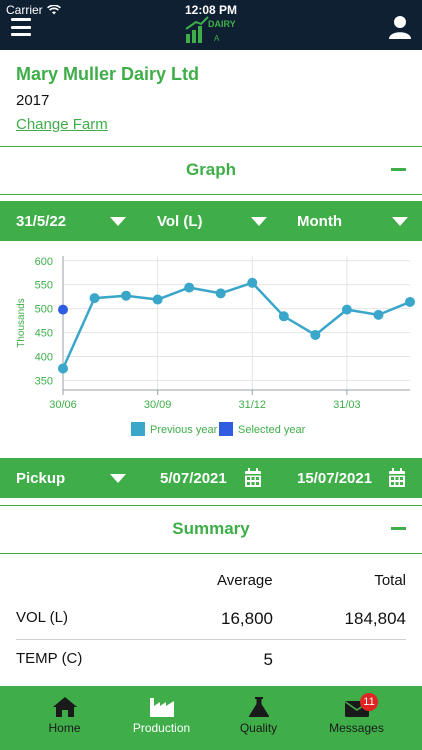 The width and height of the screenshot is (422, 750). Describe the element at coordinates (272, 430) in the screenshot. I see `legend-label: Selected year` at that location.